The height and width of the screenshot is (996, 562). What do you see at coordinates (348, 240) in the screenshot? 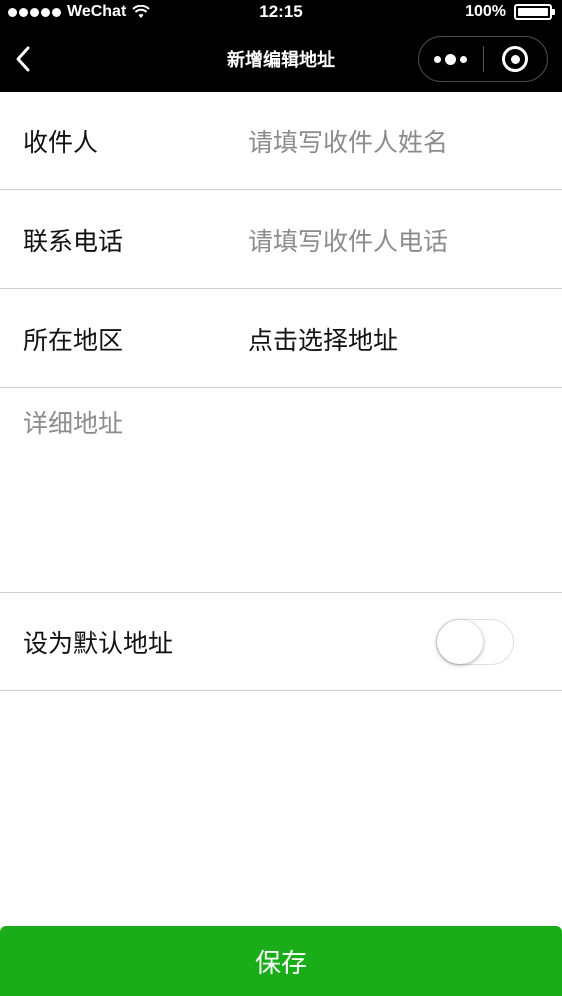
I see `phone-input: 请填写收件人电话` at bounding box center [348, 240].